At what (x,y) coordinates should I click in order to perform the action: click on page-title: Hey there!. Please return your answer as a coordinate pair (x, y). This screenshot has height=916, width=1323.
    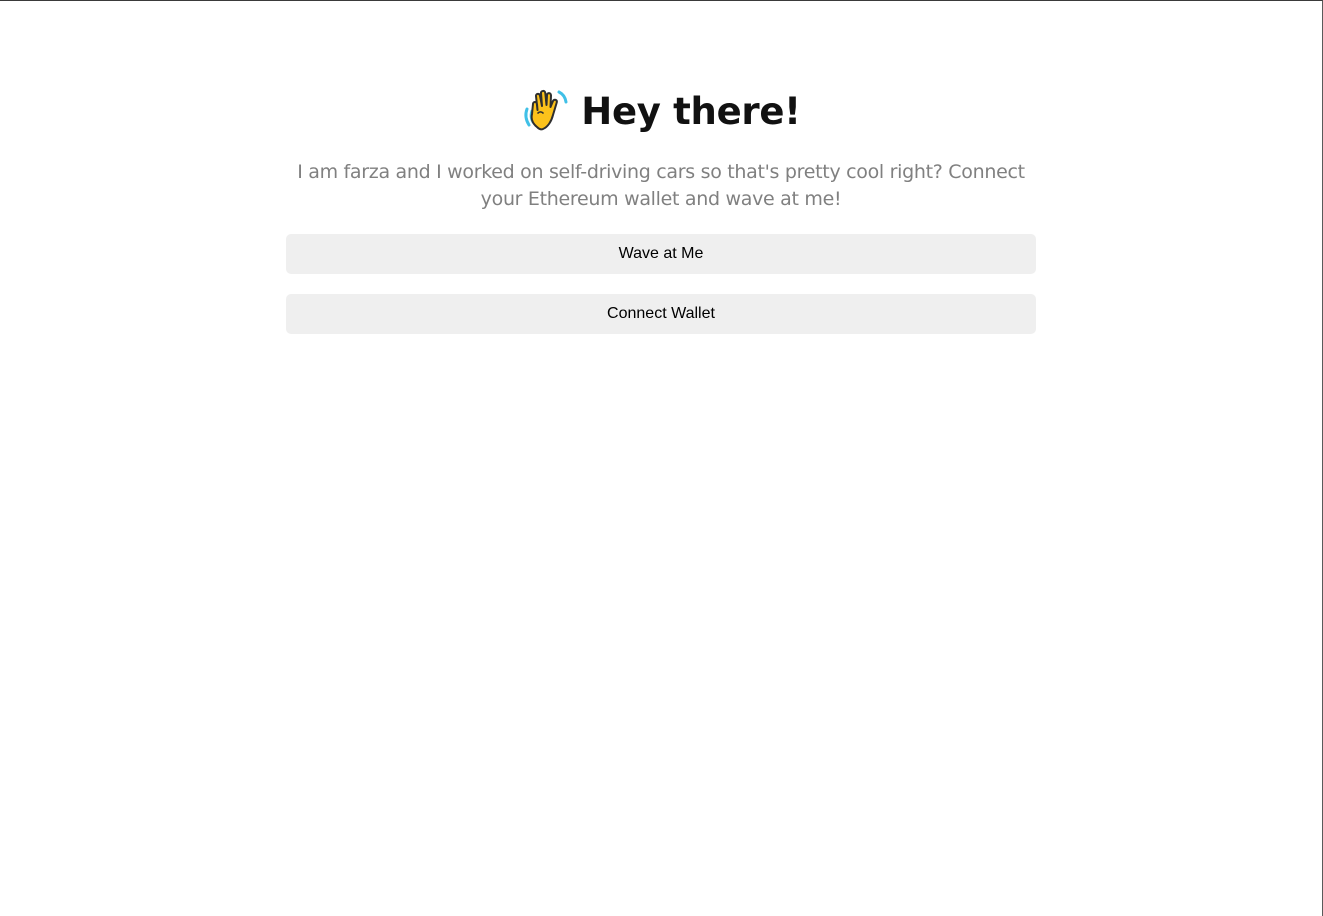
    Looking at the image, I should click on (691, 111).